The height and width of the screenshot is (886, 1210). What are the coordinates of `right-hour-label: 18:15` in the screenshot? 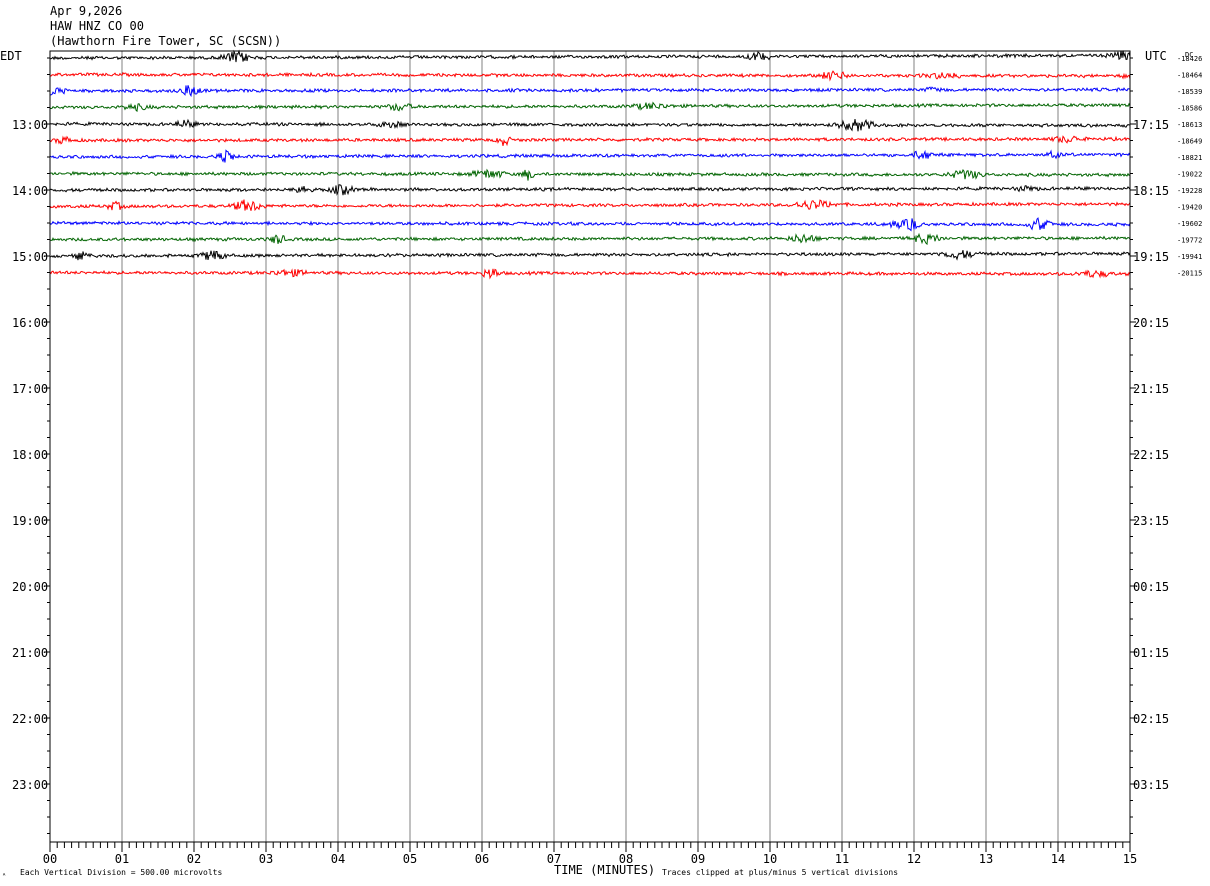 It's located at (1151, 191).